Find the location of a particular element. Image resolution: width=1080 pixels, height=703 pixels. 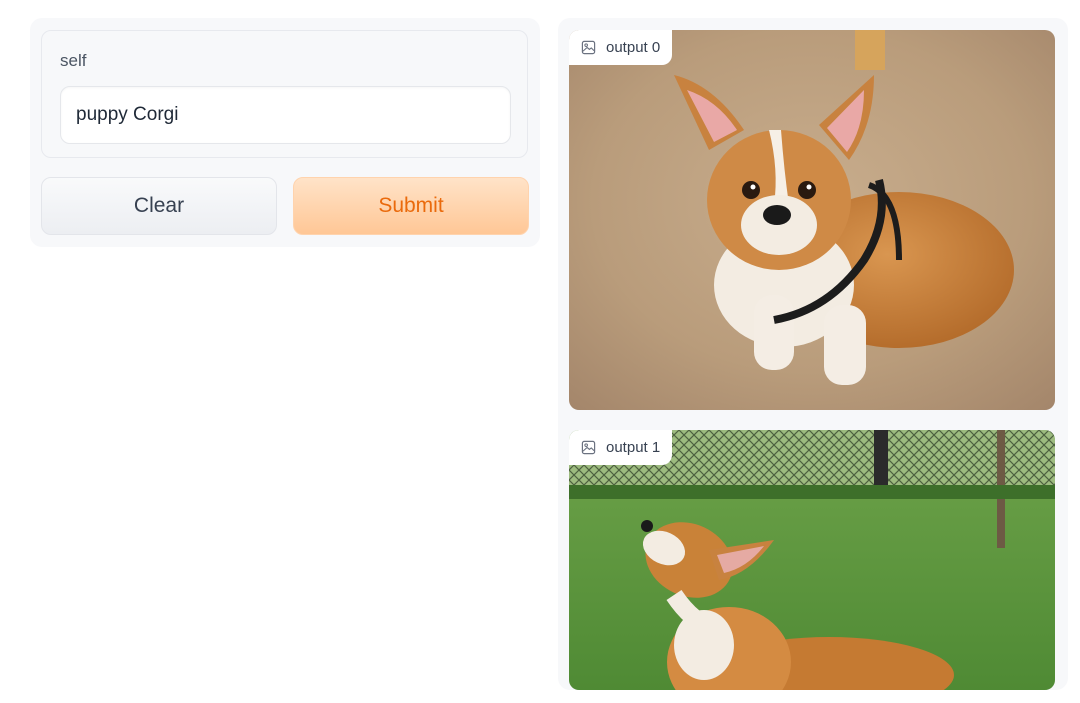

output-1-tag: output 1 is located at coordinates (621, 447).